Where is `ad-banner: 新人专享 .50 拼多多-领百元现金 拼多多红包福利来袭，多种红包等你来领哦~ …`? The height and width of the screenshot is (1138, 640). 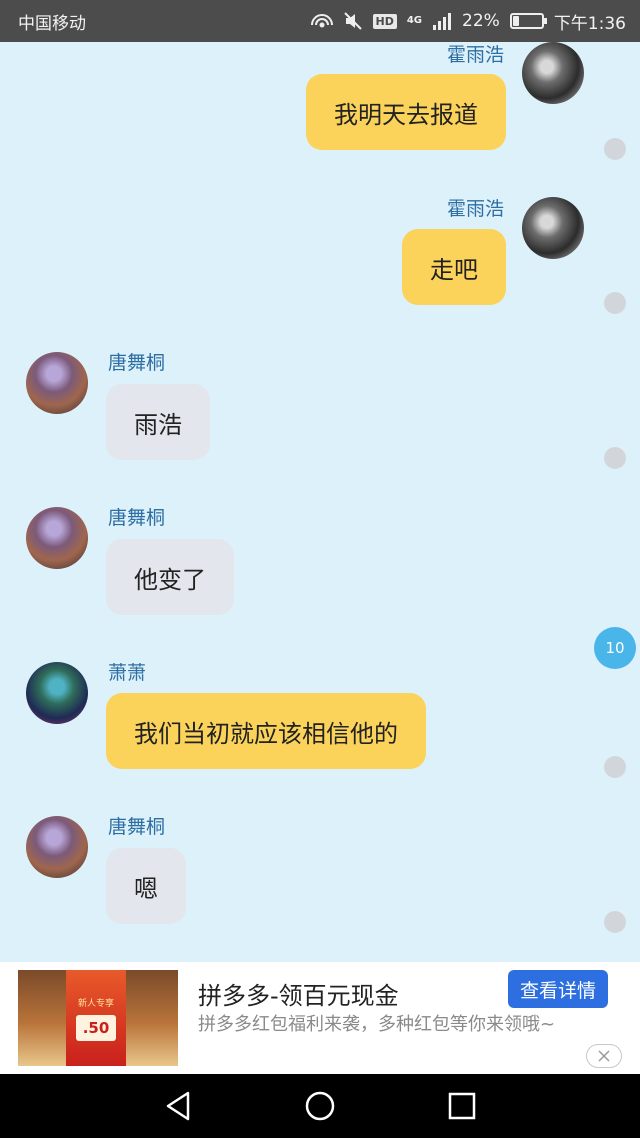 ad-banner: 新人专享 .50 拼多多-领百元现金 拼多多红包福利来袭，多种红包等你来领哦~ … is located at coordinates (320, 1018).